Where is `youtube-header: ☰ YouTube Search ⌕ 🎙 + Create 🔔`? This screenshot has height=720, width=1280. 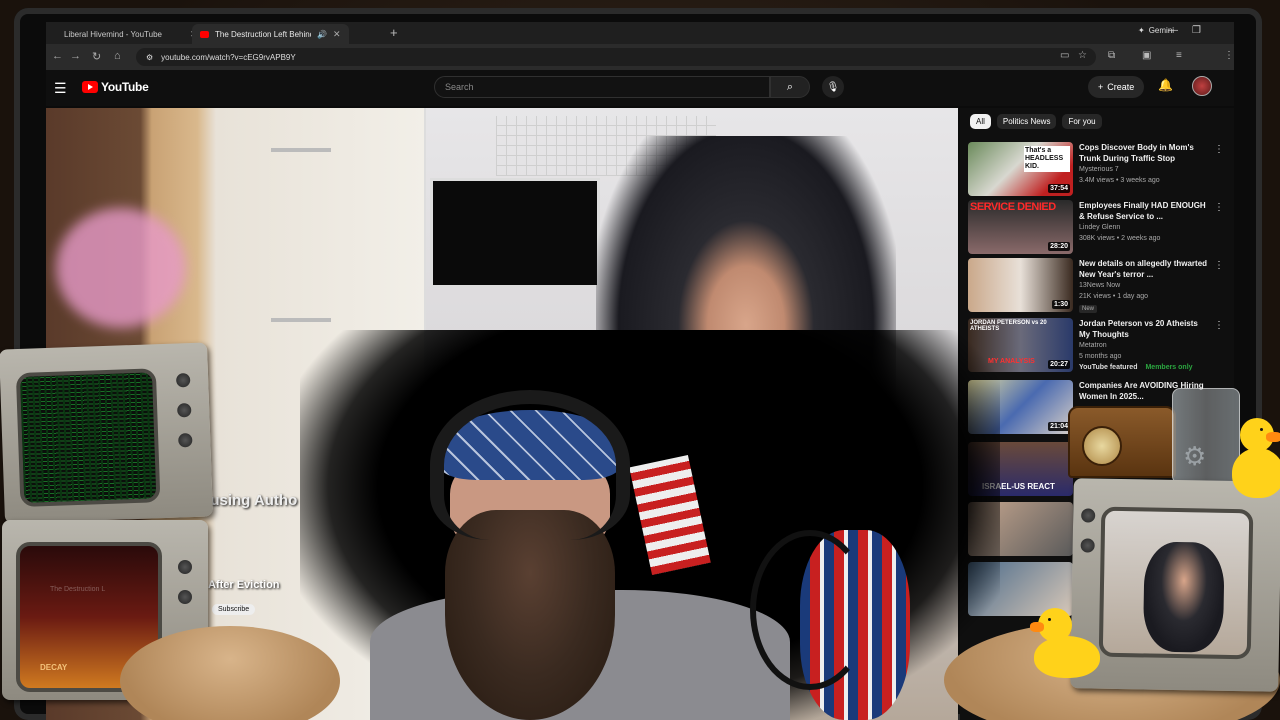
youtube-header: ☰ YouTube Search ⌕ 🎙 + Create 🔔 is located at coordinates (640, 88).